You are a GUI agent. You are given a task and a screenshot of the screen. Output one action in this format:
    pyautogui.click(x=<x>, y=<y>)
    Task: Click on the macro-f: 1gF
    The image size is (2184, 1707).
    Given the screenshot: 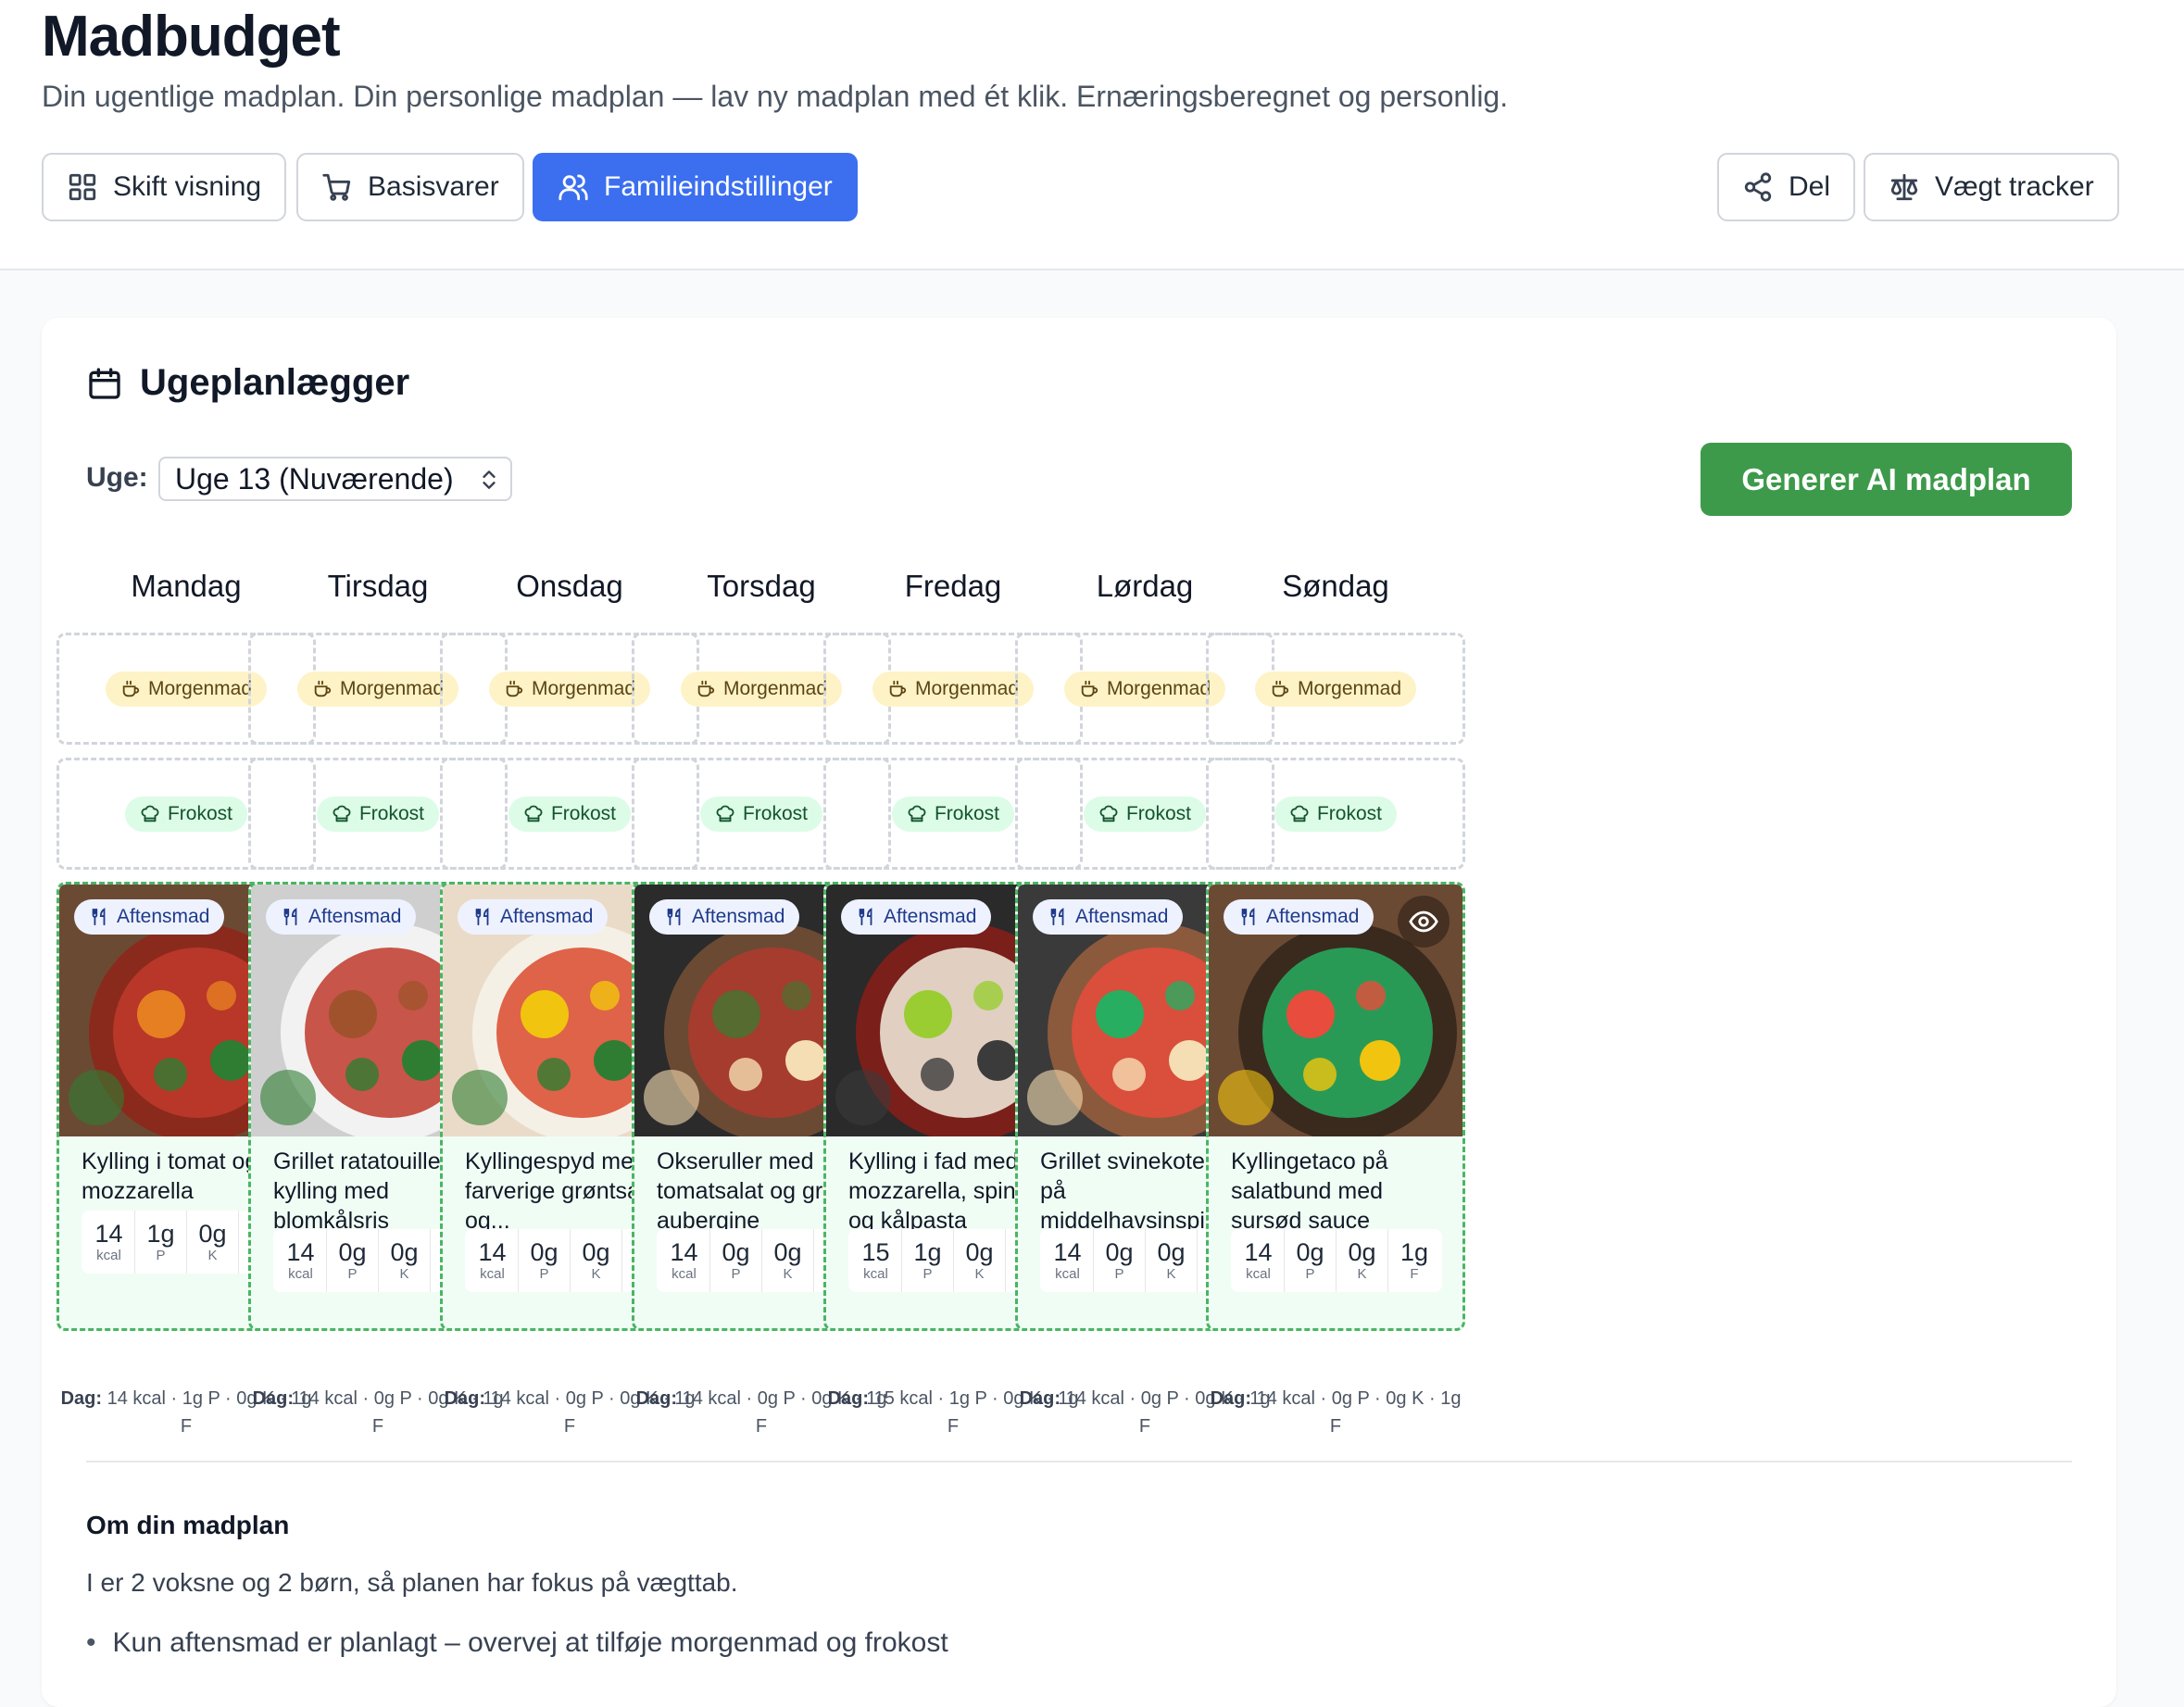 What is the action you would take?
    pyautogui.click(x=1414, y=1260)
    